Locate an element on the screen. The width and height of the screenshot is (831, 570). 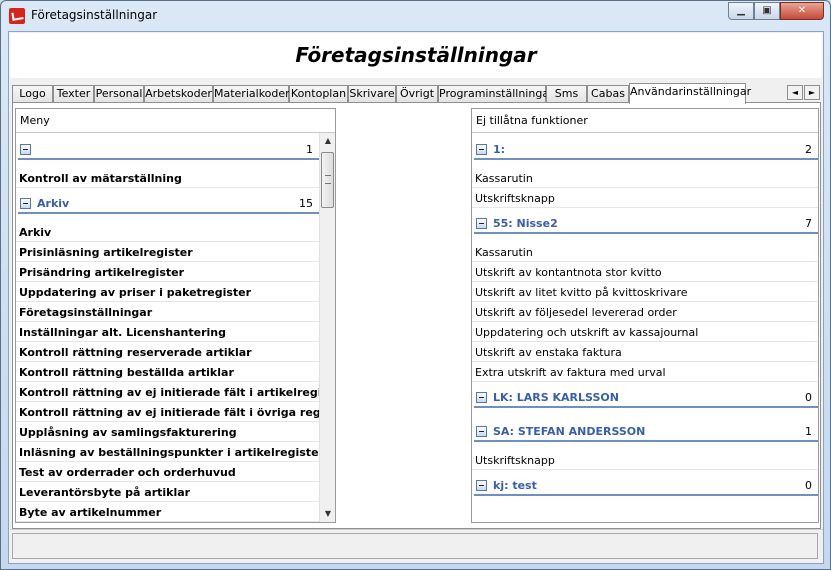
tab-item: Sms is located at coordinates (566, 94).